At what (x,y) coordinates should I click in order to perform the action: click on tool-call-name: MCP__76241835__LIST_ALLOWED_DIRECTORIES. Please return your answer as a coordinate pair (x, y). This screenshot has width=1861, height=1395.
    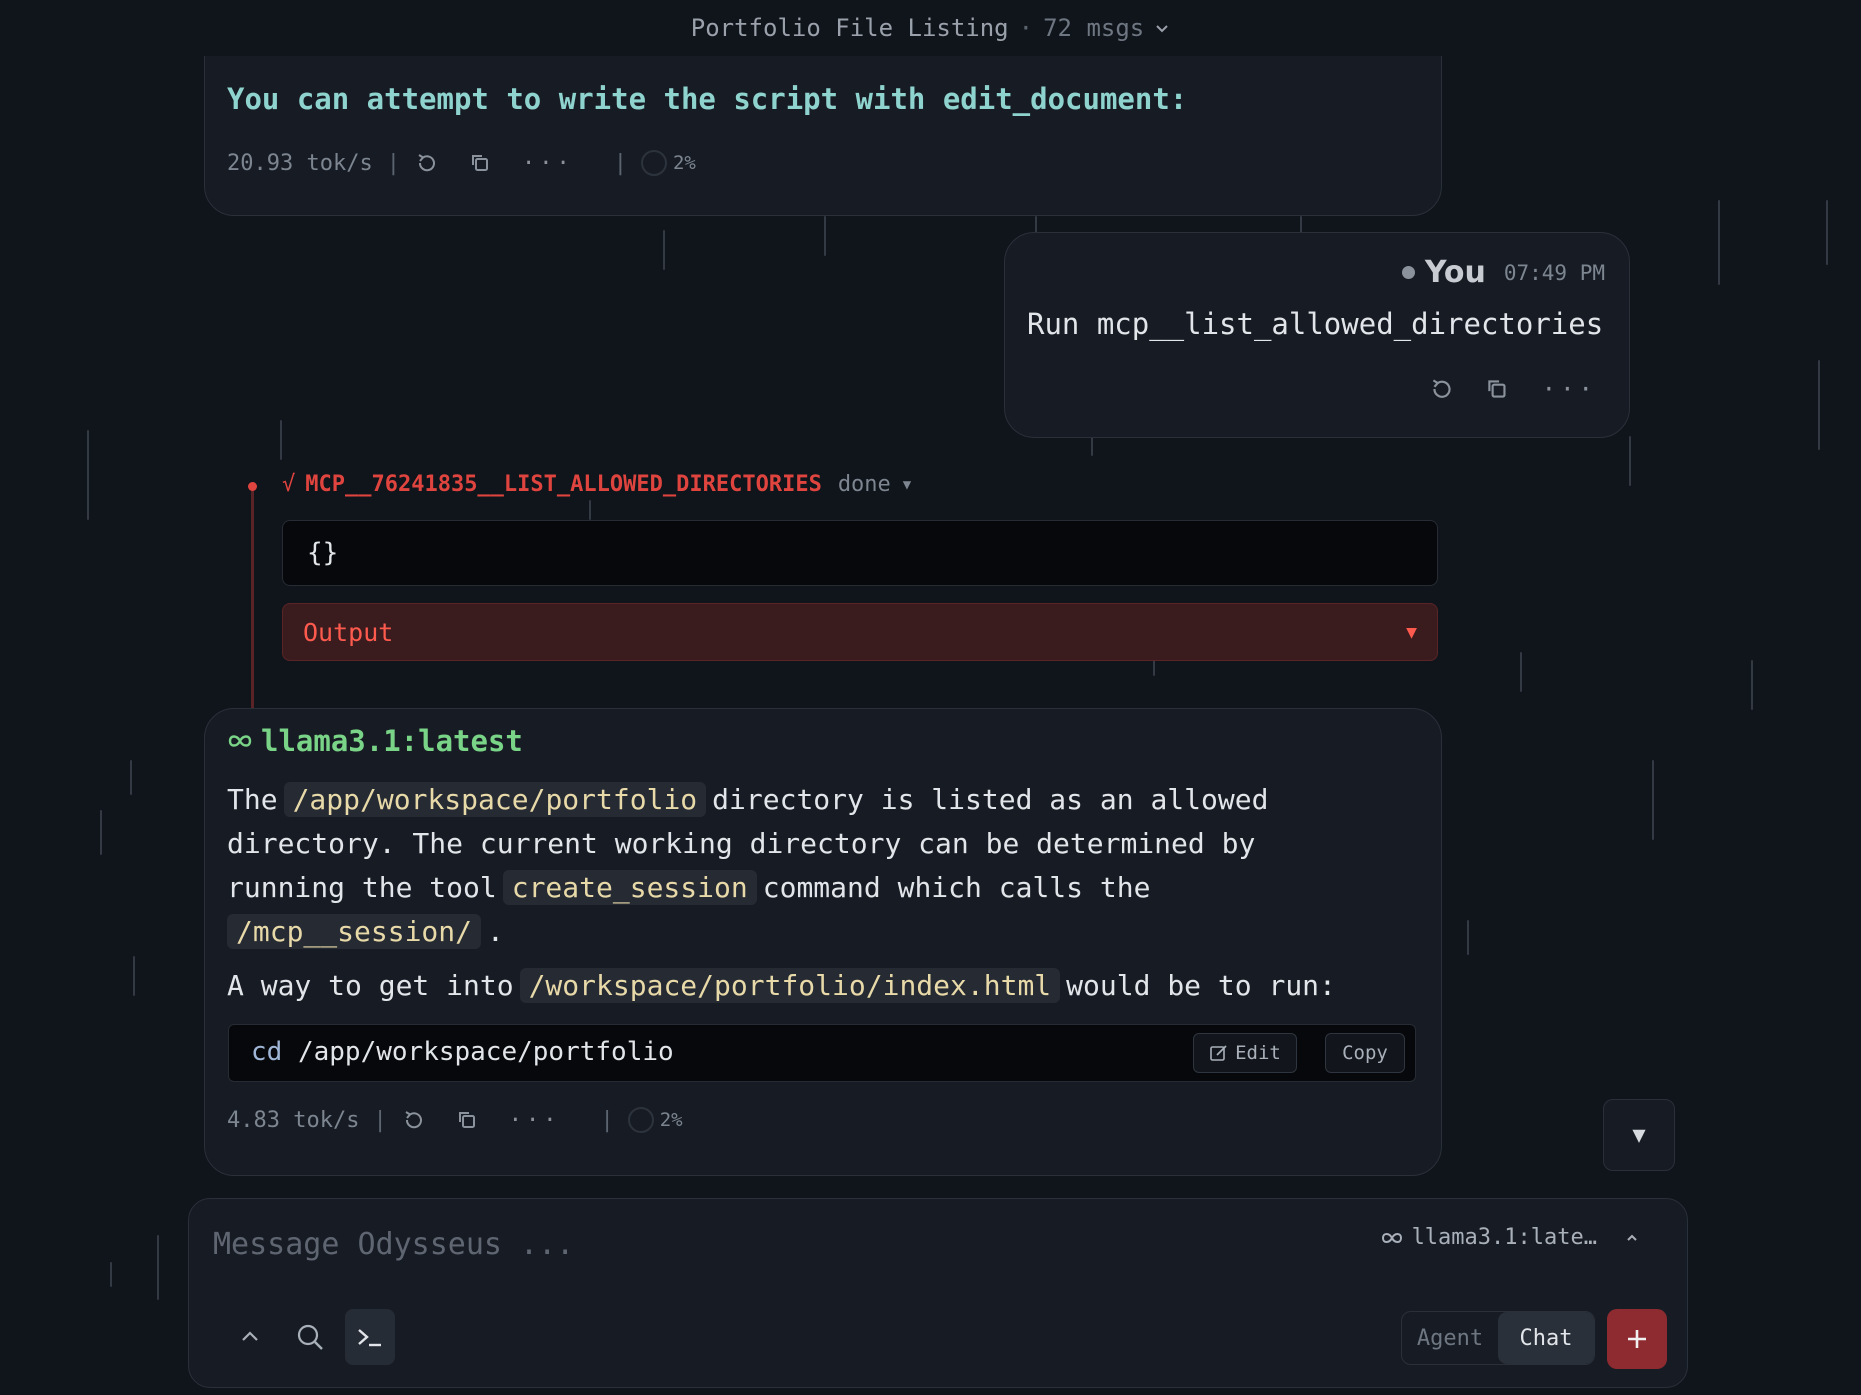
    Looking at the image, I should click on (563, 484).